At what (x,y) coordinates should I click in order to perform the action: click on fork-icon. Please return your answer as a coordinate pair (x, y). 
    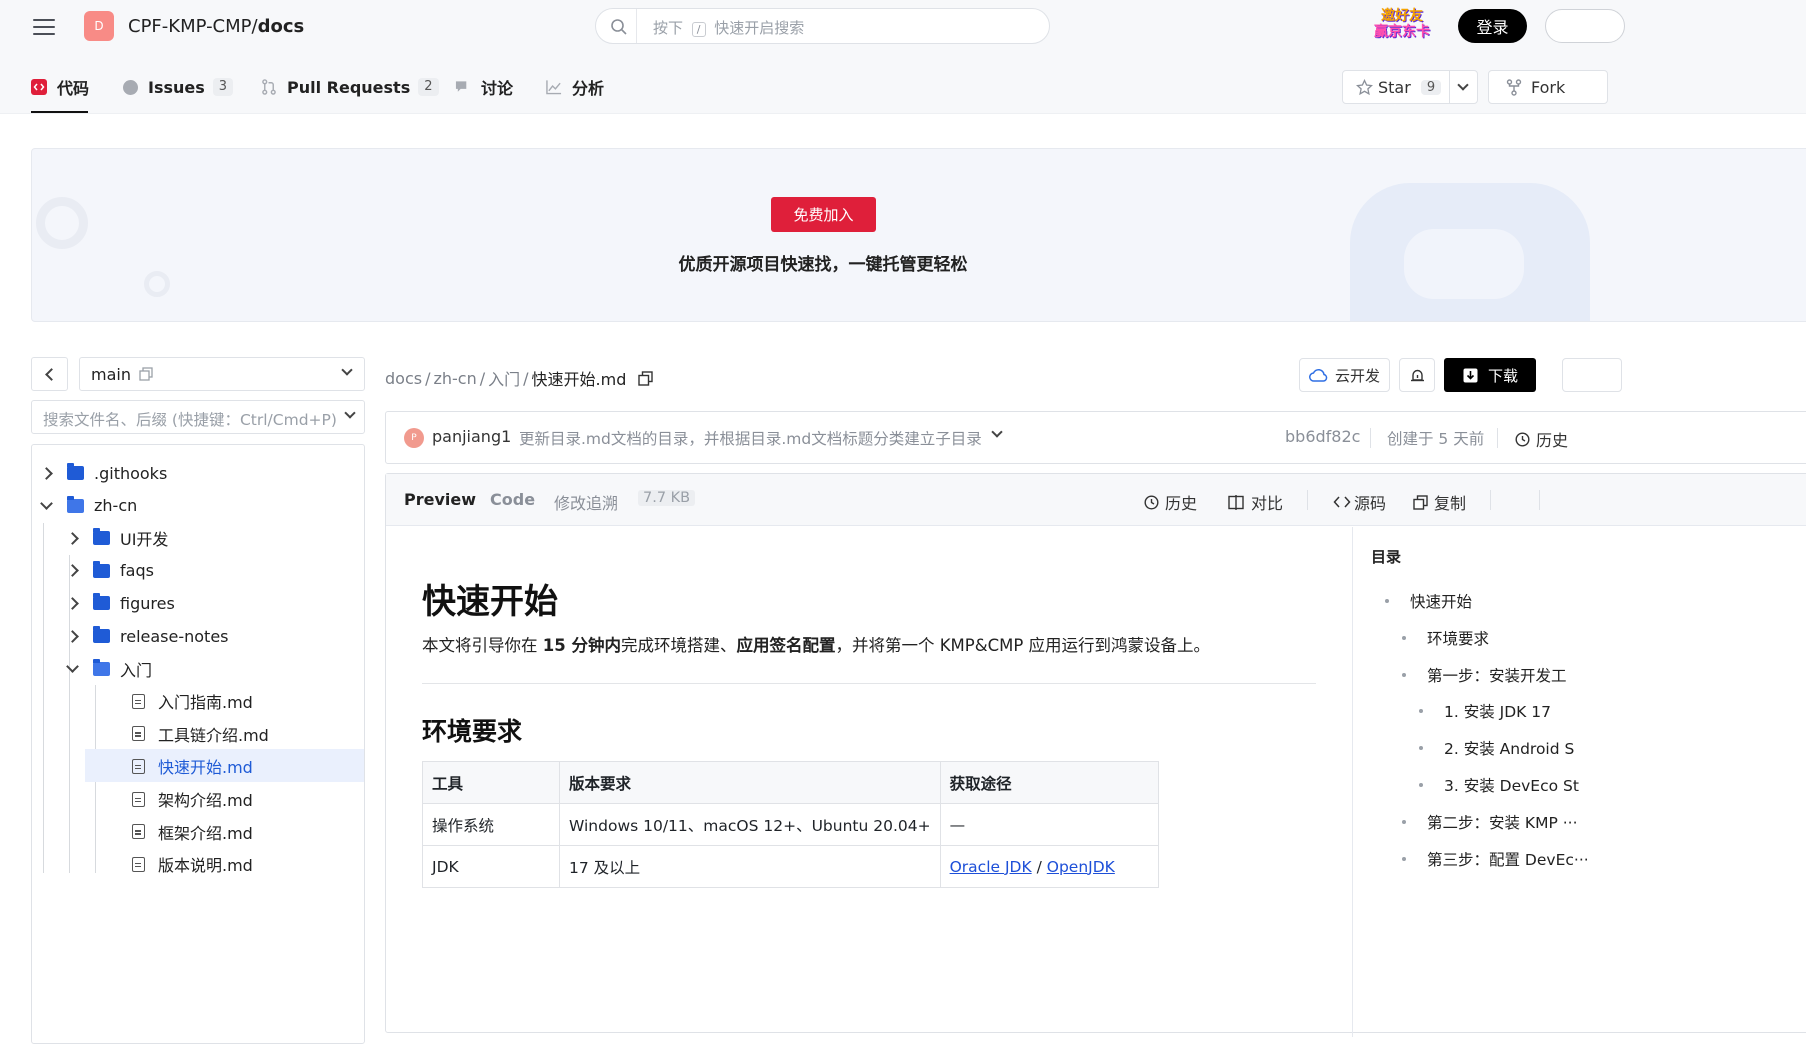
    Looking at the image, I should click on (1514, 87).